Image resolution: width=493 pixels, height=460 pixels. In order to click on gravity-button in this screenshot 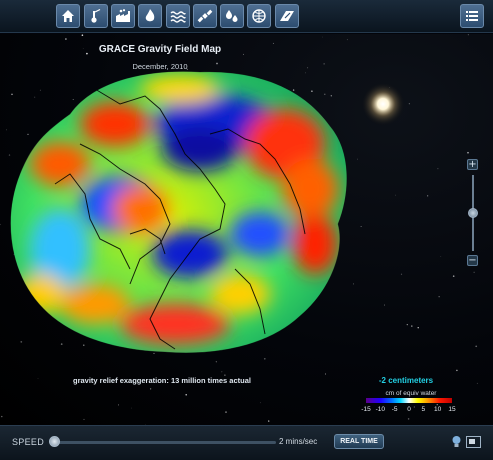, I will do `click(259, 16)`.